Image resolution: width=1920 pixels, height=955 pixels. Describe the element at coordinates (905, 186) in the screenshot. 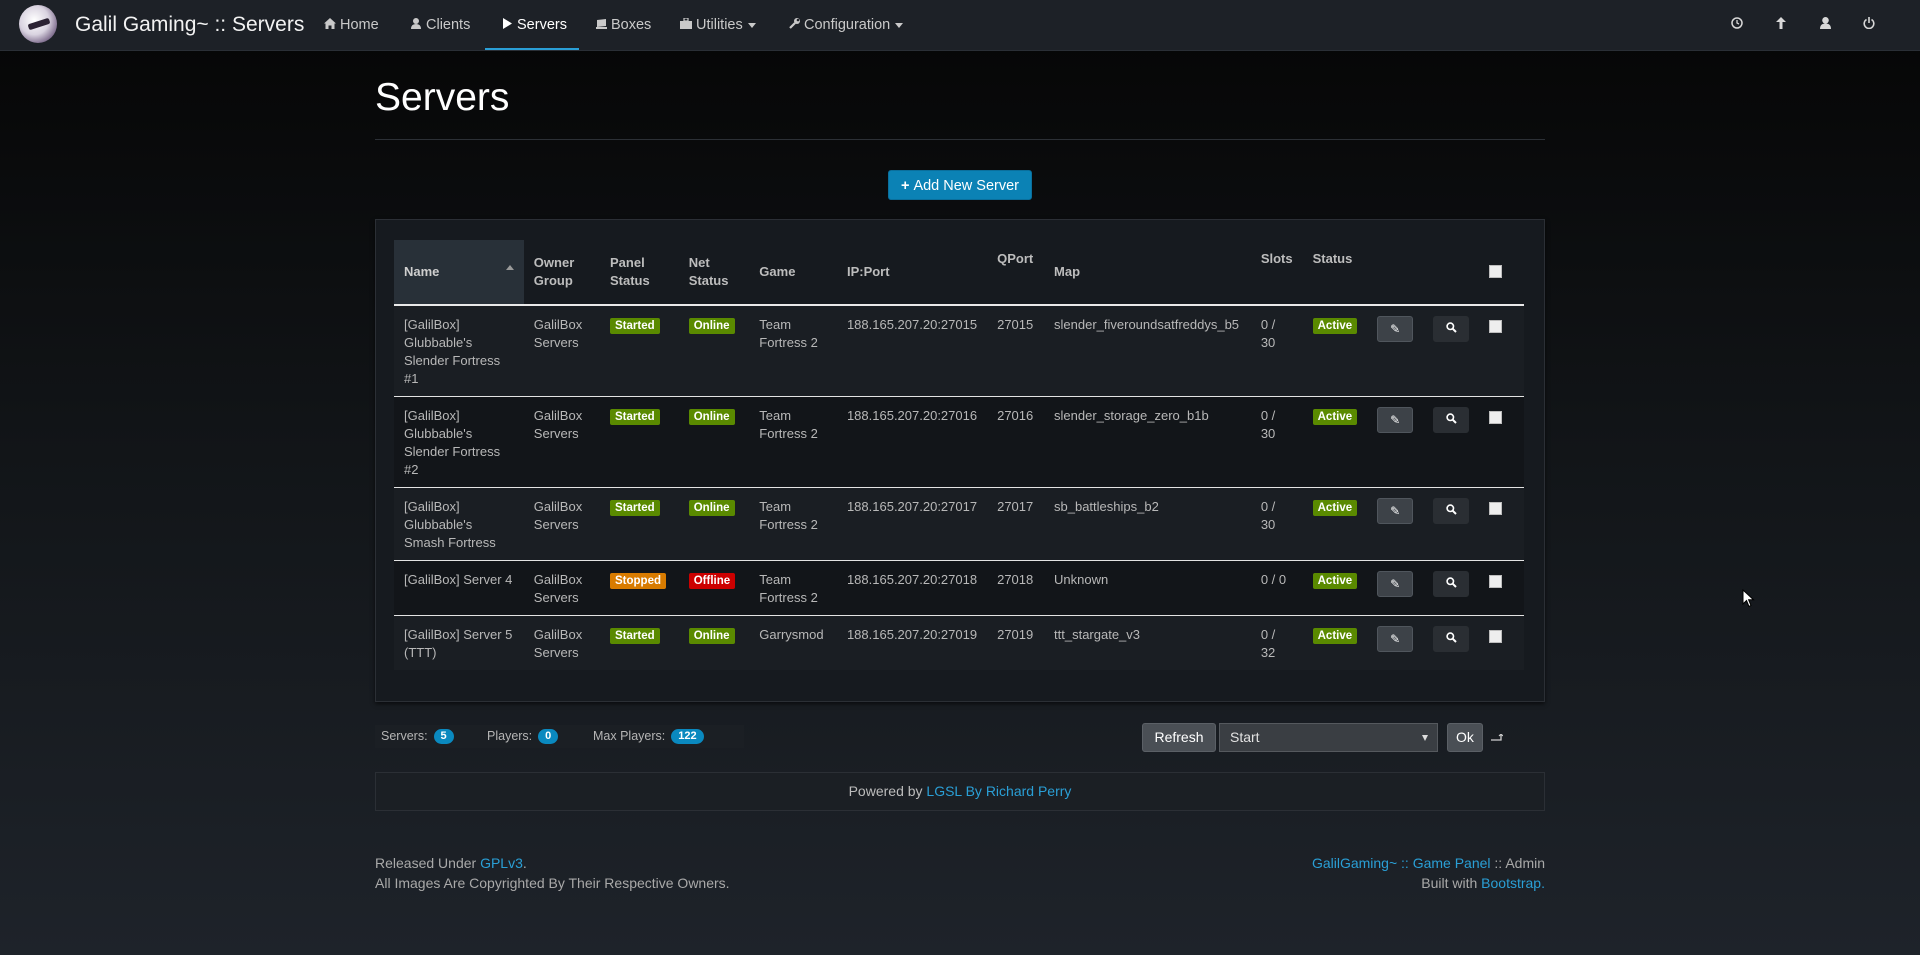

I see `plus-icon: +` at that location.